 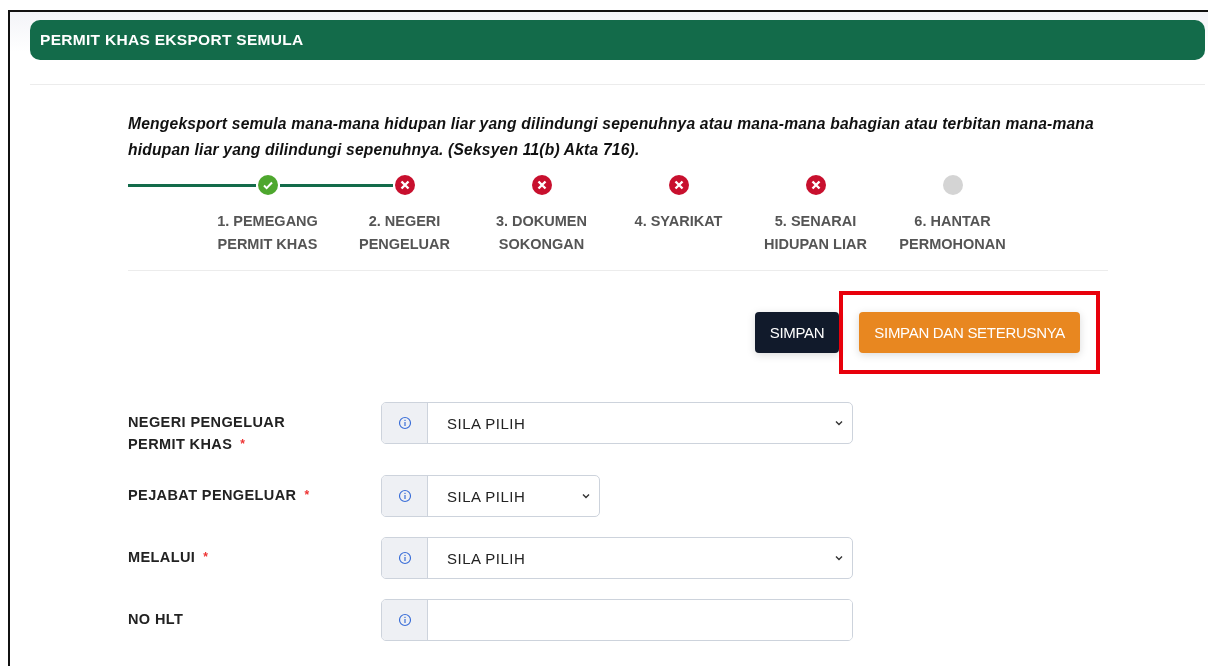 I want to click on page-title: PERMIT KHAS EKSPORT SEMULA, so click(x=172, y=40).